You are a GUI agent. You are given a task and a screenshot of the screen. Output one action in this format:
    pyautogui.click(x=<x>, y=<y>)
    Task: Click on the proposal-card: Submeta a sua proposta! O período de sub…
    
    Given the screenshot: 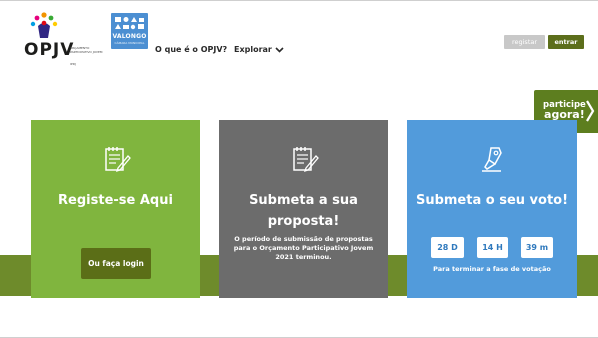 What is the action you would take?
    pyautogui.click(x=303, y=209)
    